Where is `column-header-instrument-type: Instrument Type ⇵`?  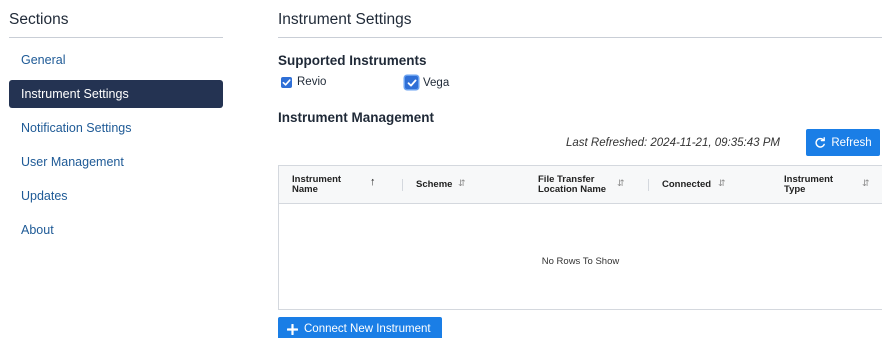
column-header-instrument-type: Instrument Type ⇵ is located at coordinates (833, 185).